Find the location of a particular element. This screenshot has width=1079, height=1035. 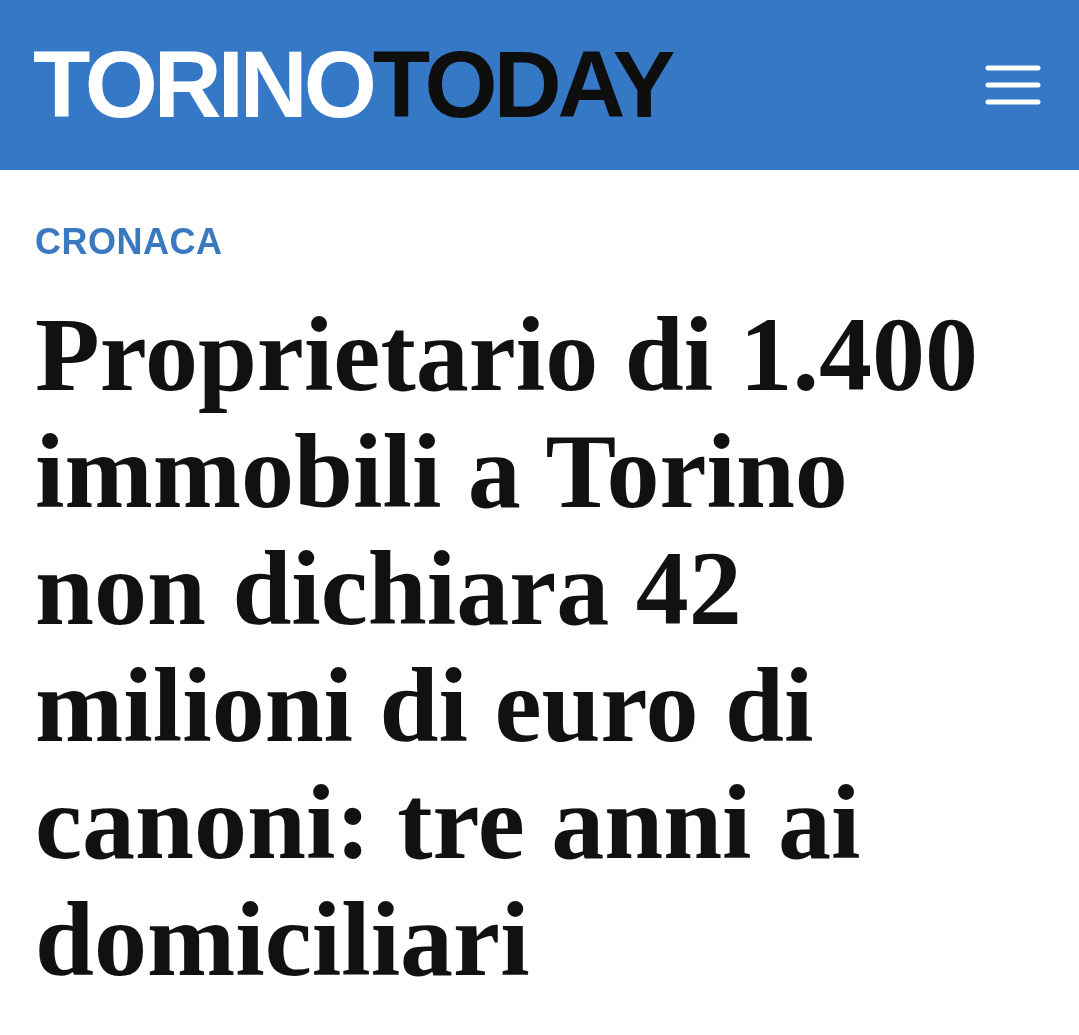

logo-text: TODAY is located at coordinates (522, 85).